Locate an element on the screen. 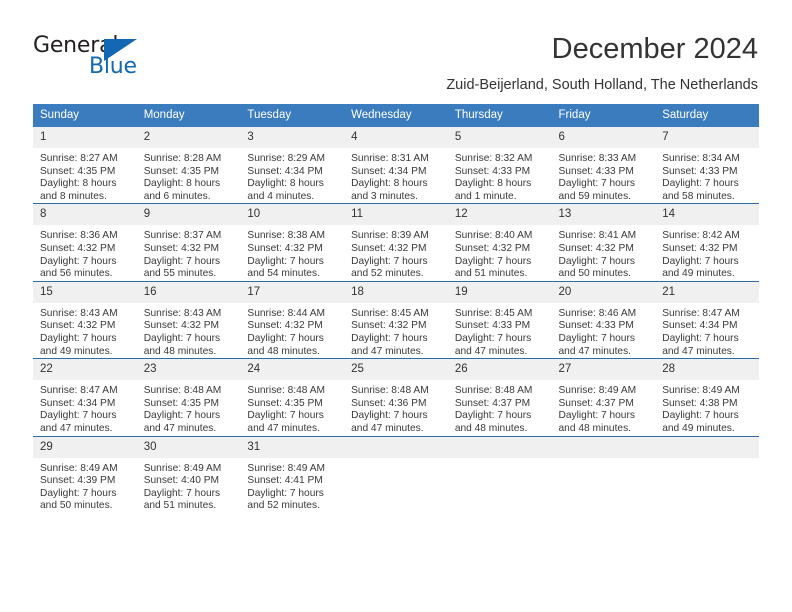 This screenshot has width=792, height=612. sunrise-text: Sunrise: 8:32 AM is located at coordinates (493, 158).